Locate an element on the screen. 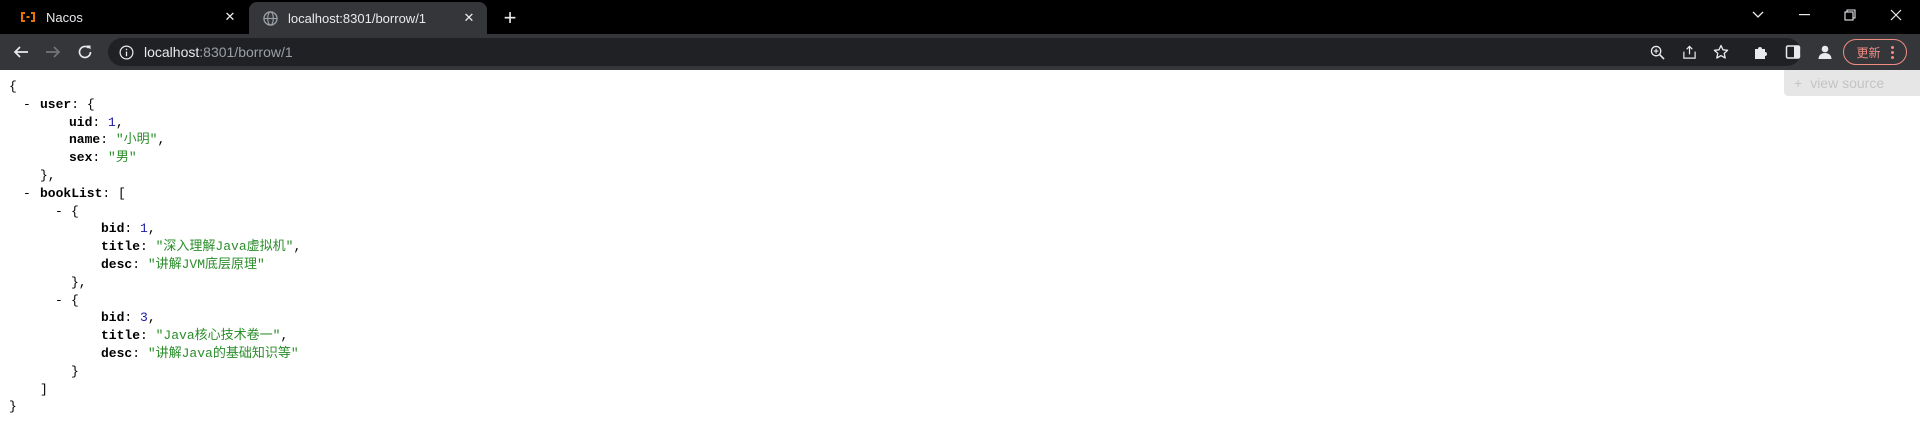 This screenshot has width=1920, height=426. json-key: name is located at coordinates (85, 140).